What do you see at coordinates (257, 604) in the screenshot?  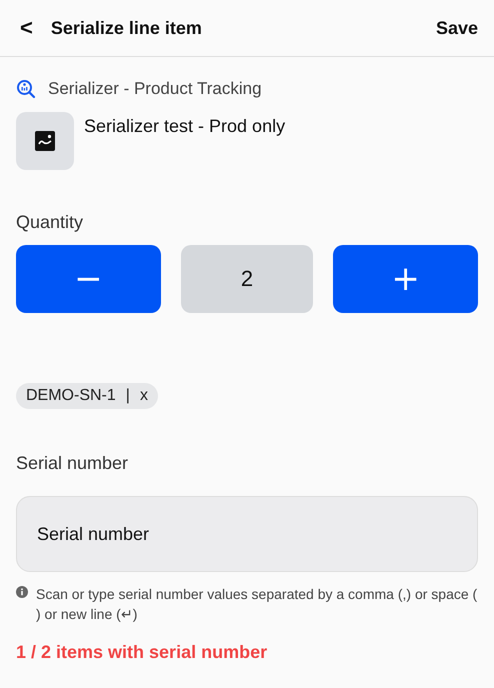 I see `hint-text: Scan or type serial number values separated by a comma (,) or space ( ) or new line (↵)` at bounding box center [257, 604].